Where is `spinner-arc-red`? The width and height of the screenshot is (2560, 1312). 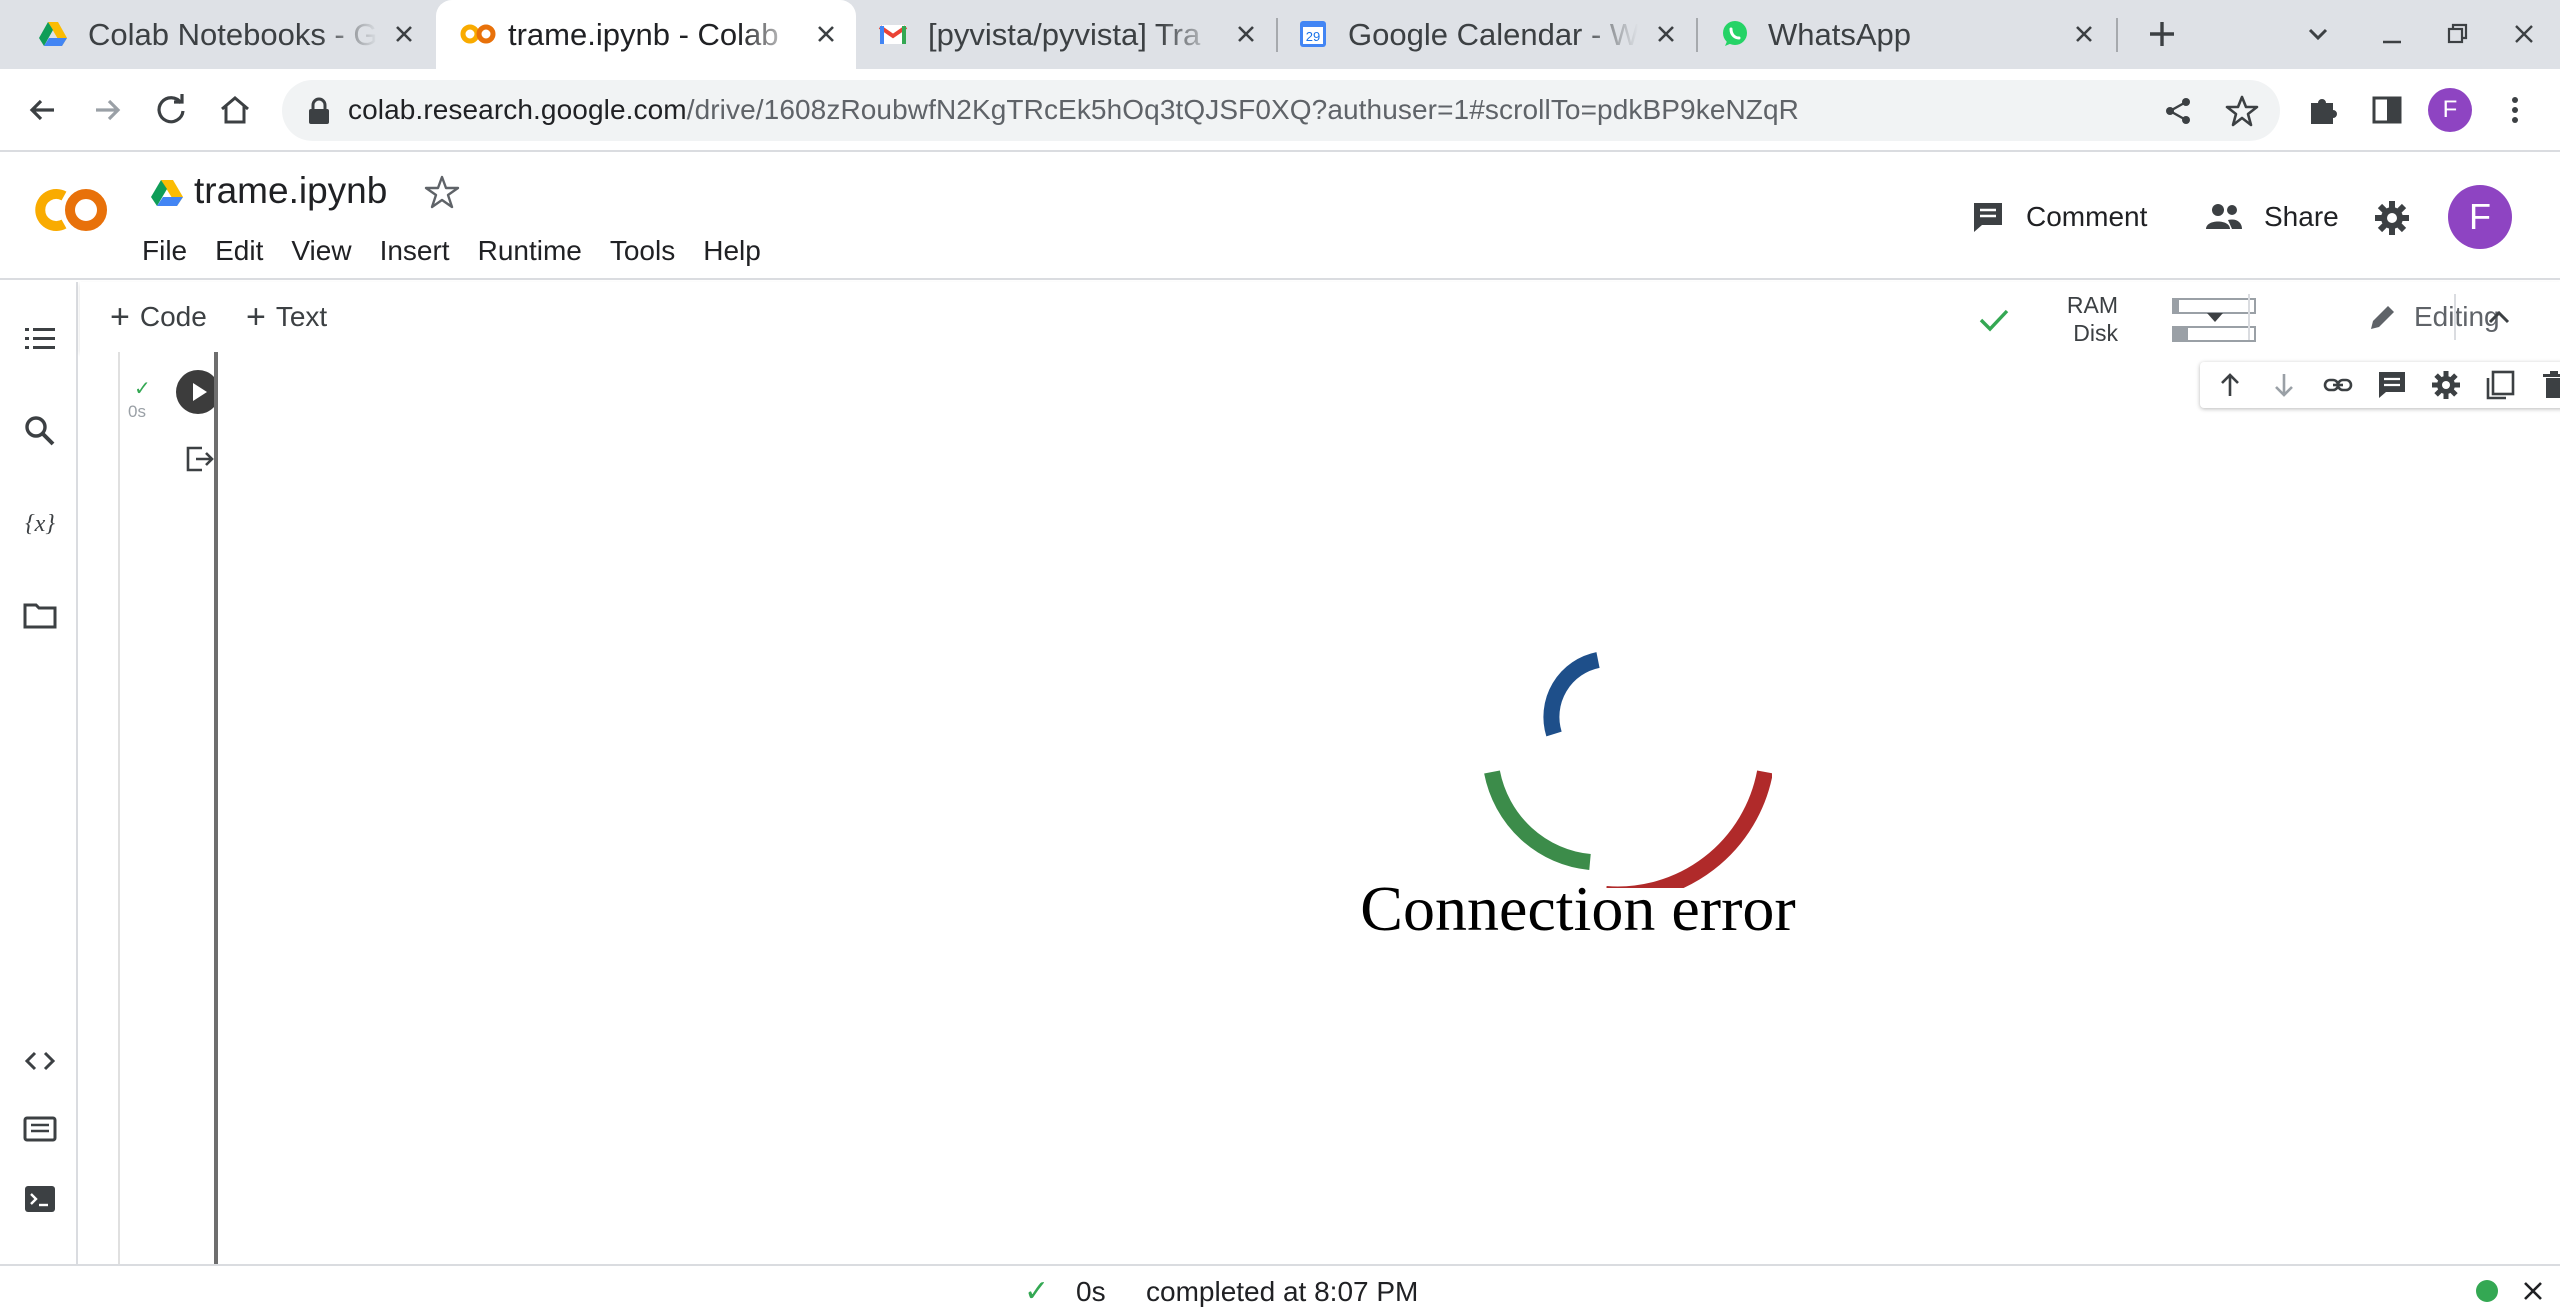 spinner-arc-red is located at coordinates (1689, 829).